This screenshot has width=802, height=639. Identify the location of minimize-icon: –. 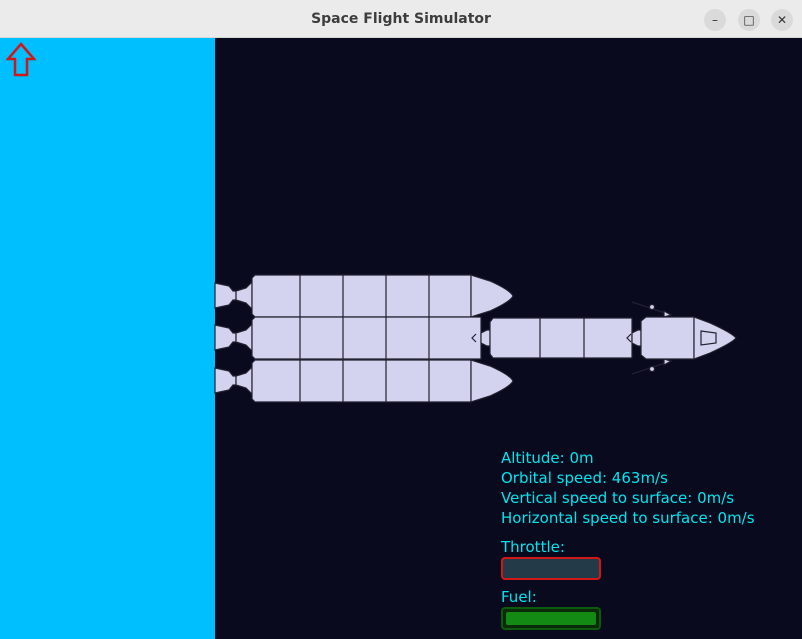
(715, 20).